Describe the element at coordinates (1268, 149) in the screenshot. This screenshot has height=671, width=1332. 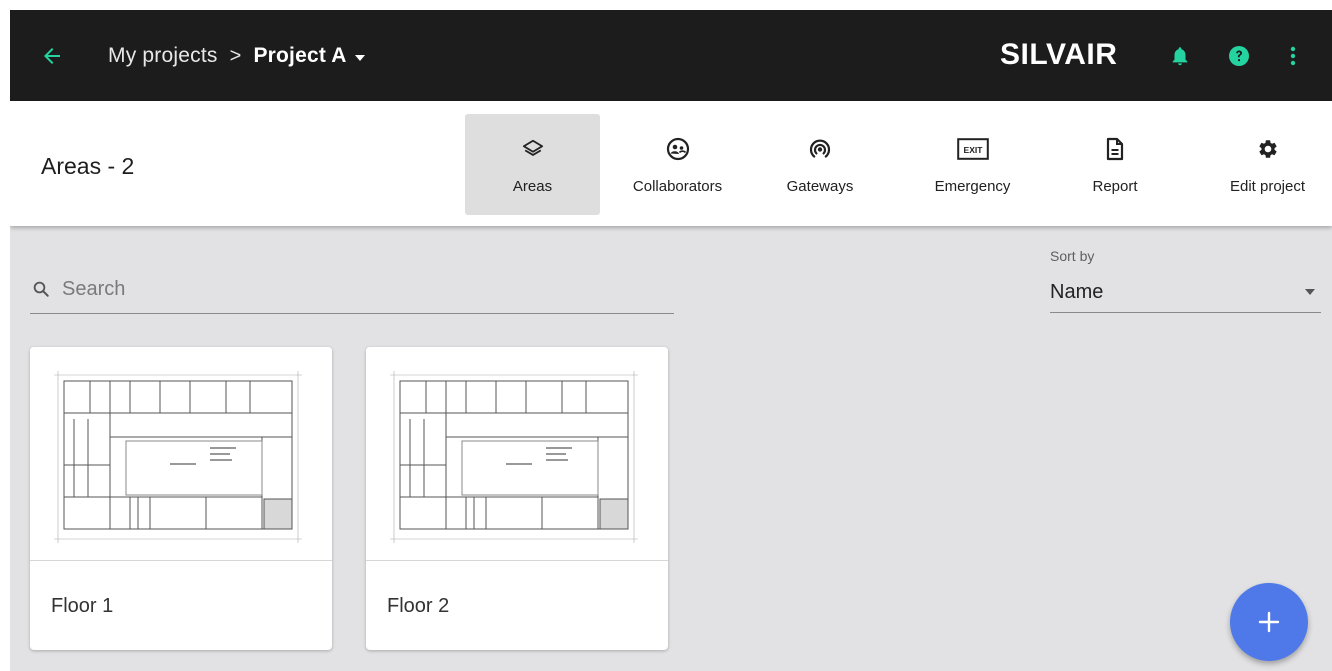
I see `gear-icon` at that location.